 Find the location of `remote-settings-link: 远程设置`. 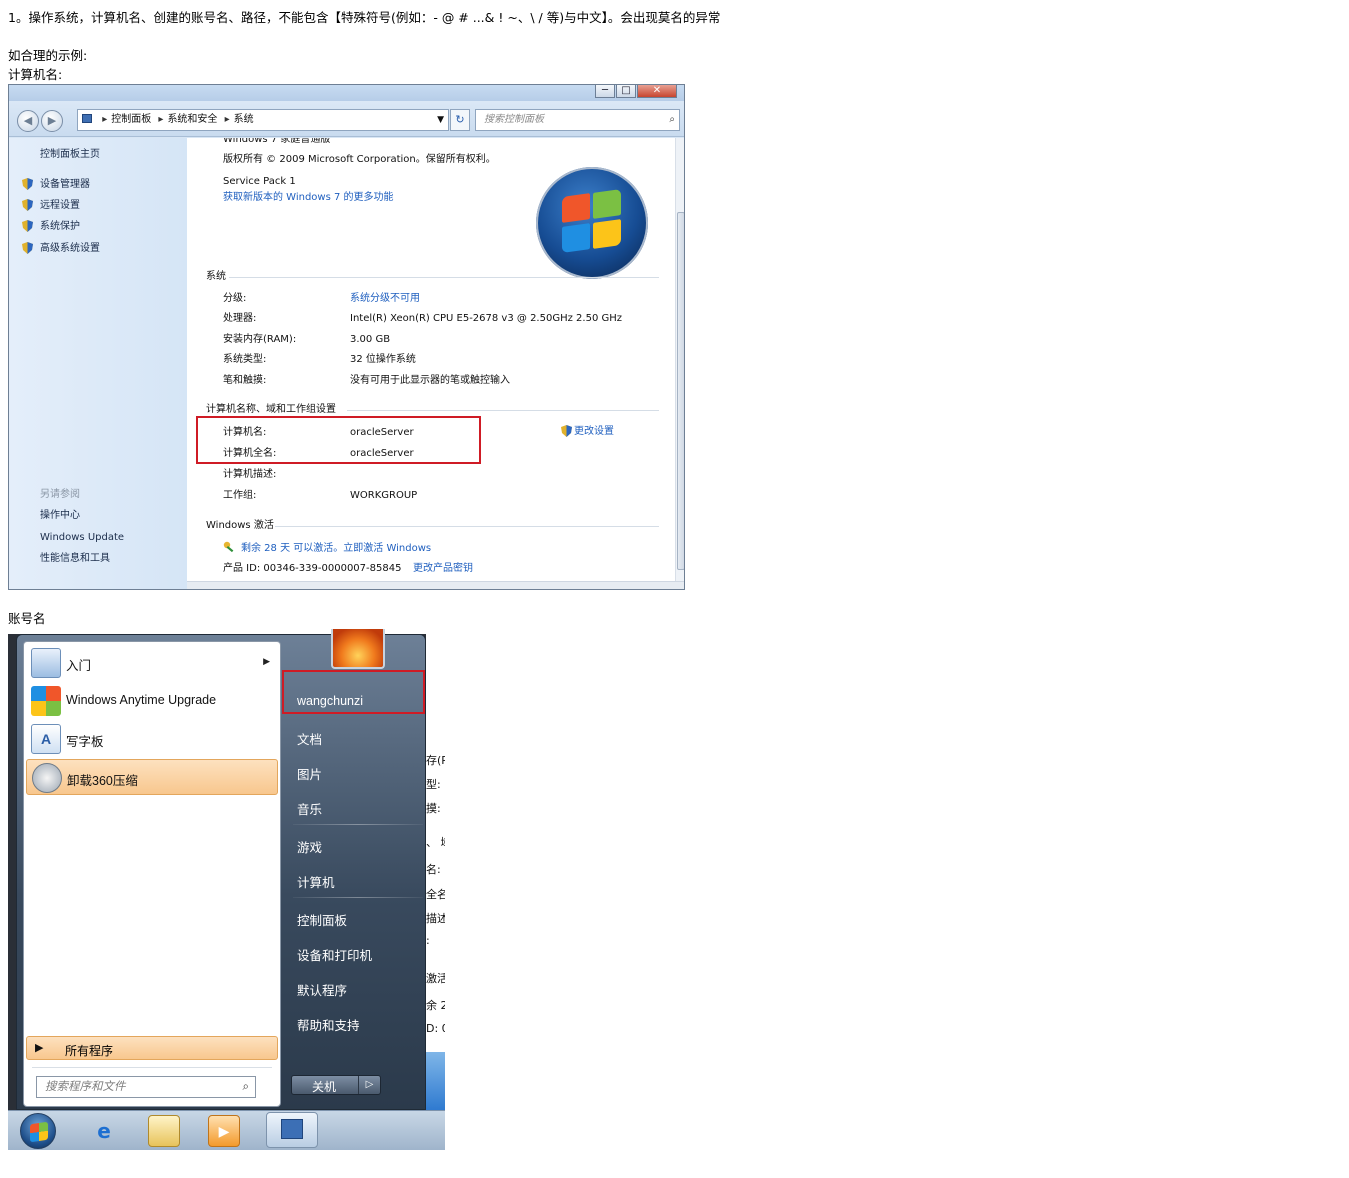

remote-settings-link: 远程设置 is located at coordinates (60, 206).